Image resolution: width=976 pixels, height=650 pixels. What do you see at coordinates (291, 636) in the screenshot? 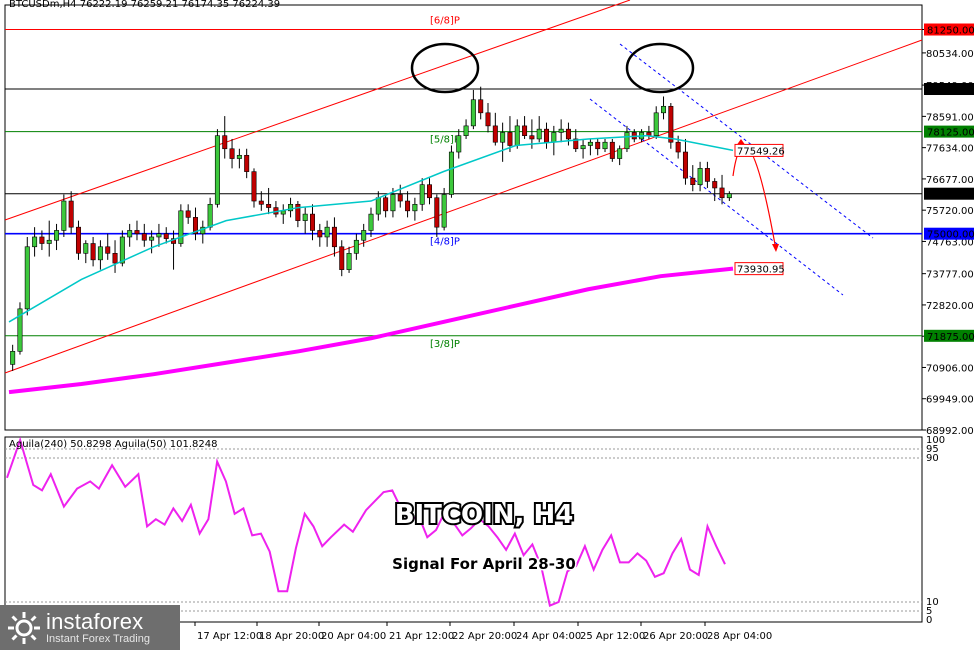
I see `time-tick-label: 18 Apr 20:00` at bounding box center [291, 636].